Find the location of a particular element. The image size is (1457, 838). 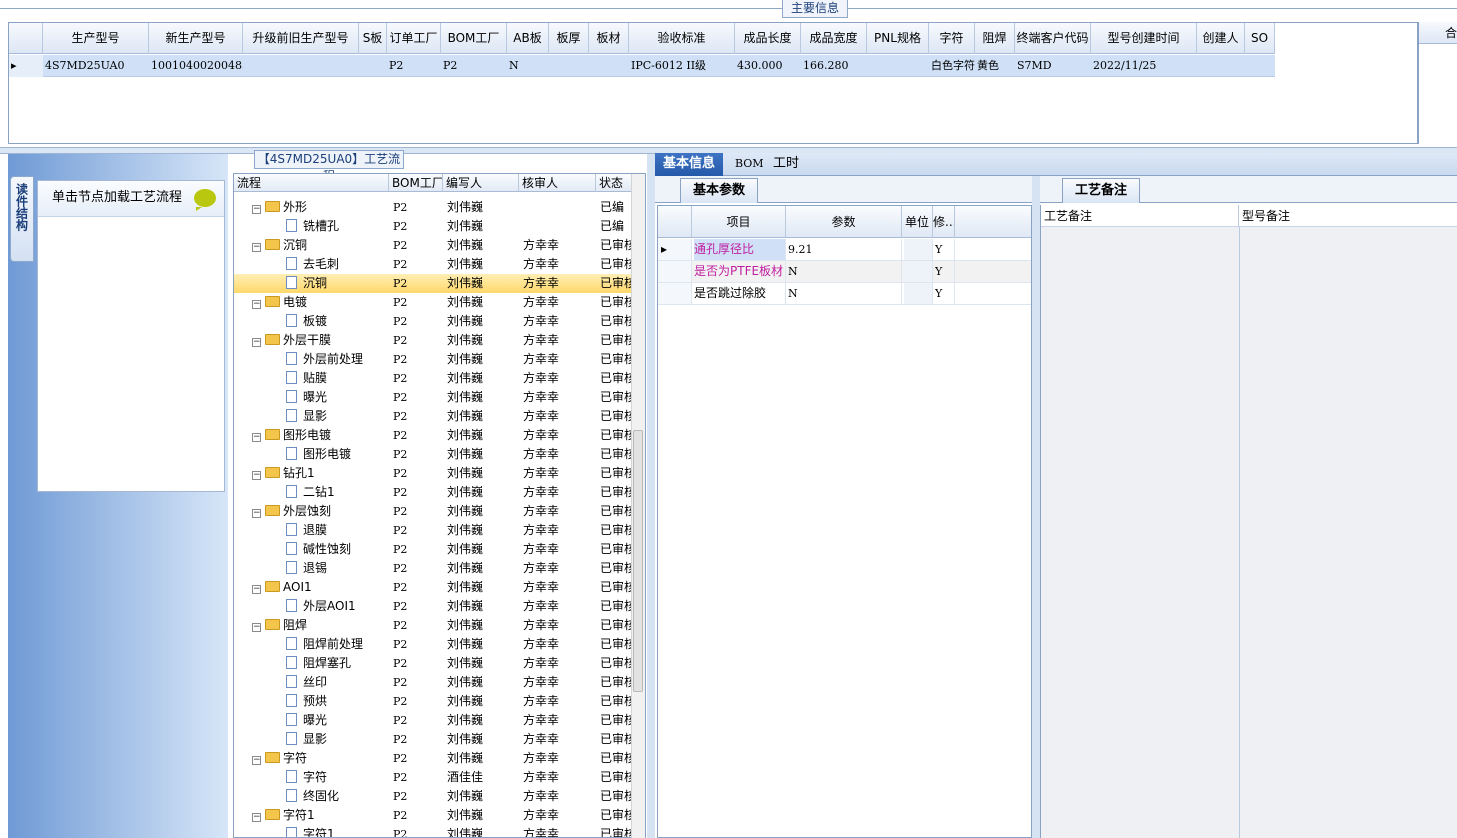

tree-row: 丝印 P2 刘伟巍 方幸幸 已审核 is located at coordinates (433, 682).